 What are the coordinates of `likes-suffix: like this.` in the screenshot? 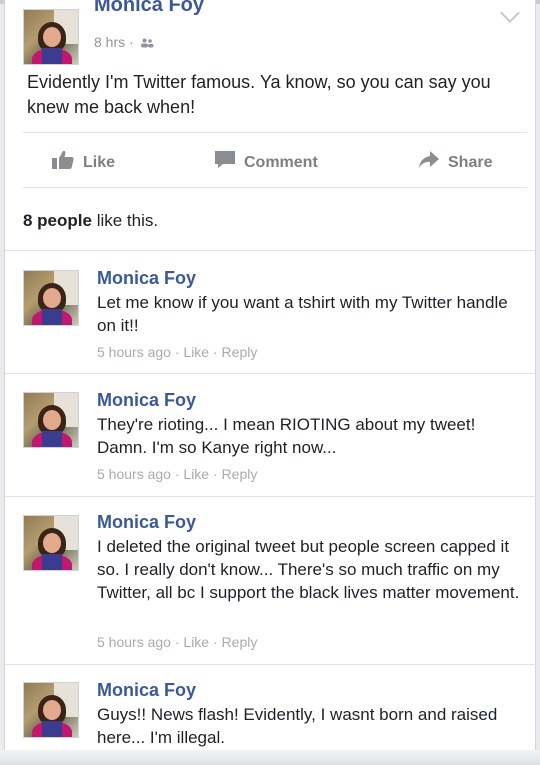 It's located at (125, 220).